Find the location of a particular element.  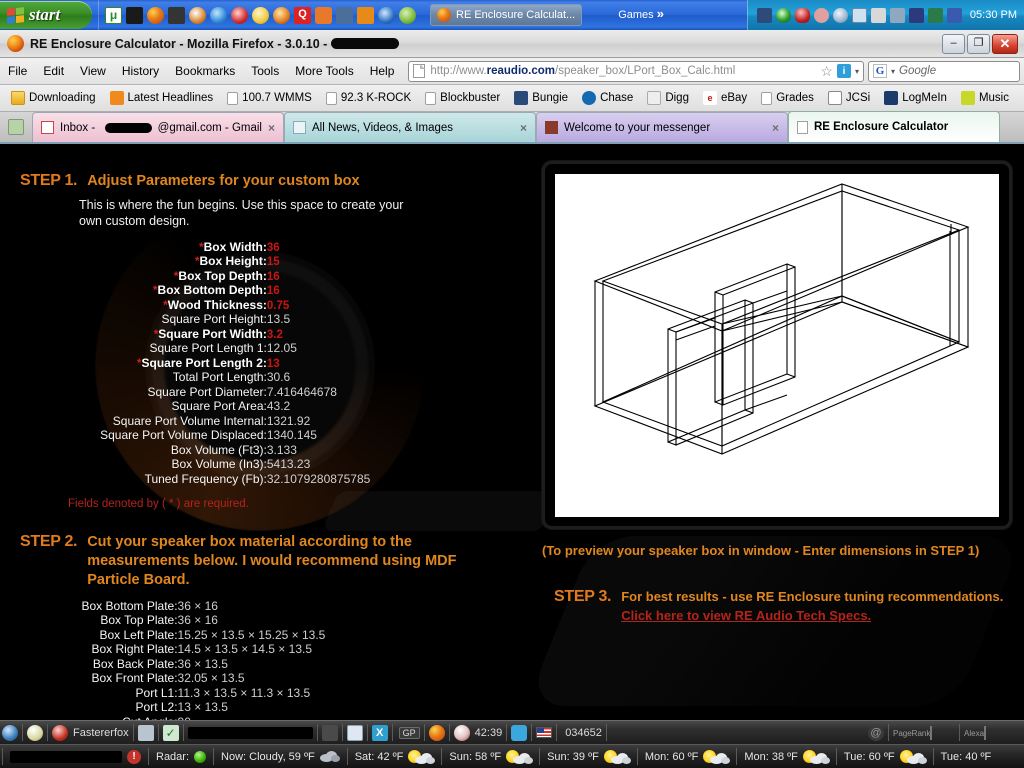

bookmark-grades: Grades is located at coordinates (787, 98).